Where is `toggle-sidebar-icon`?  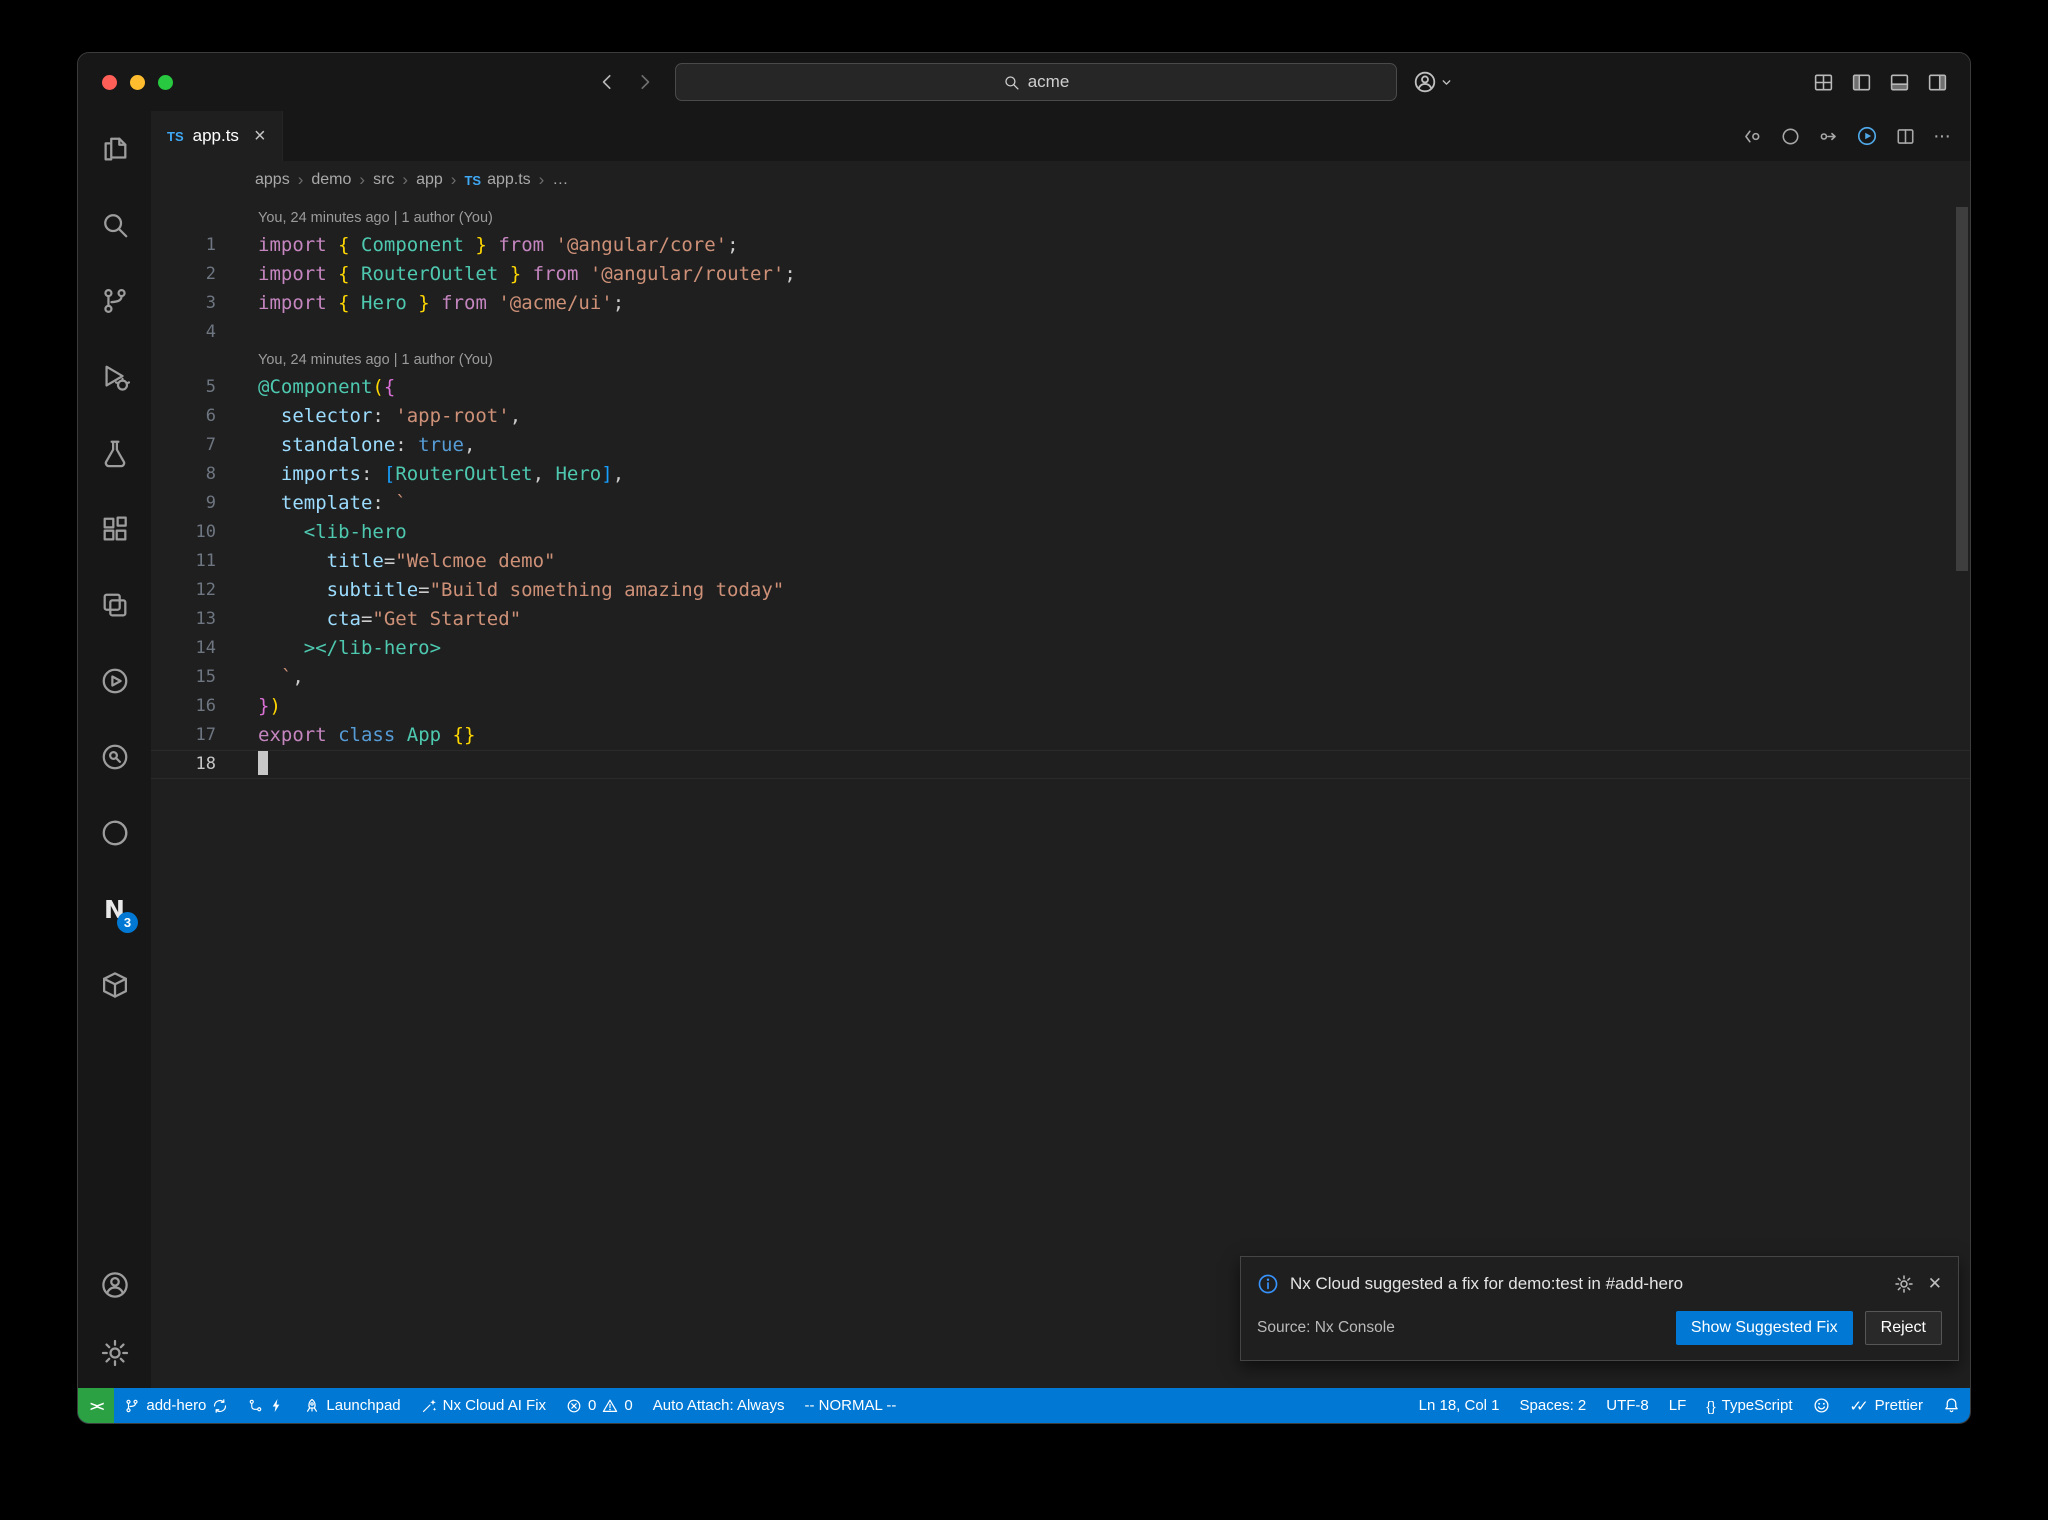 toggle-sidebar-icon is located at coordinates (1861, 82).